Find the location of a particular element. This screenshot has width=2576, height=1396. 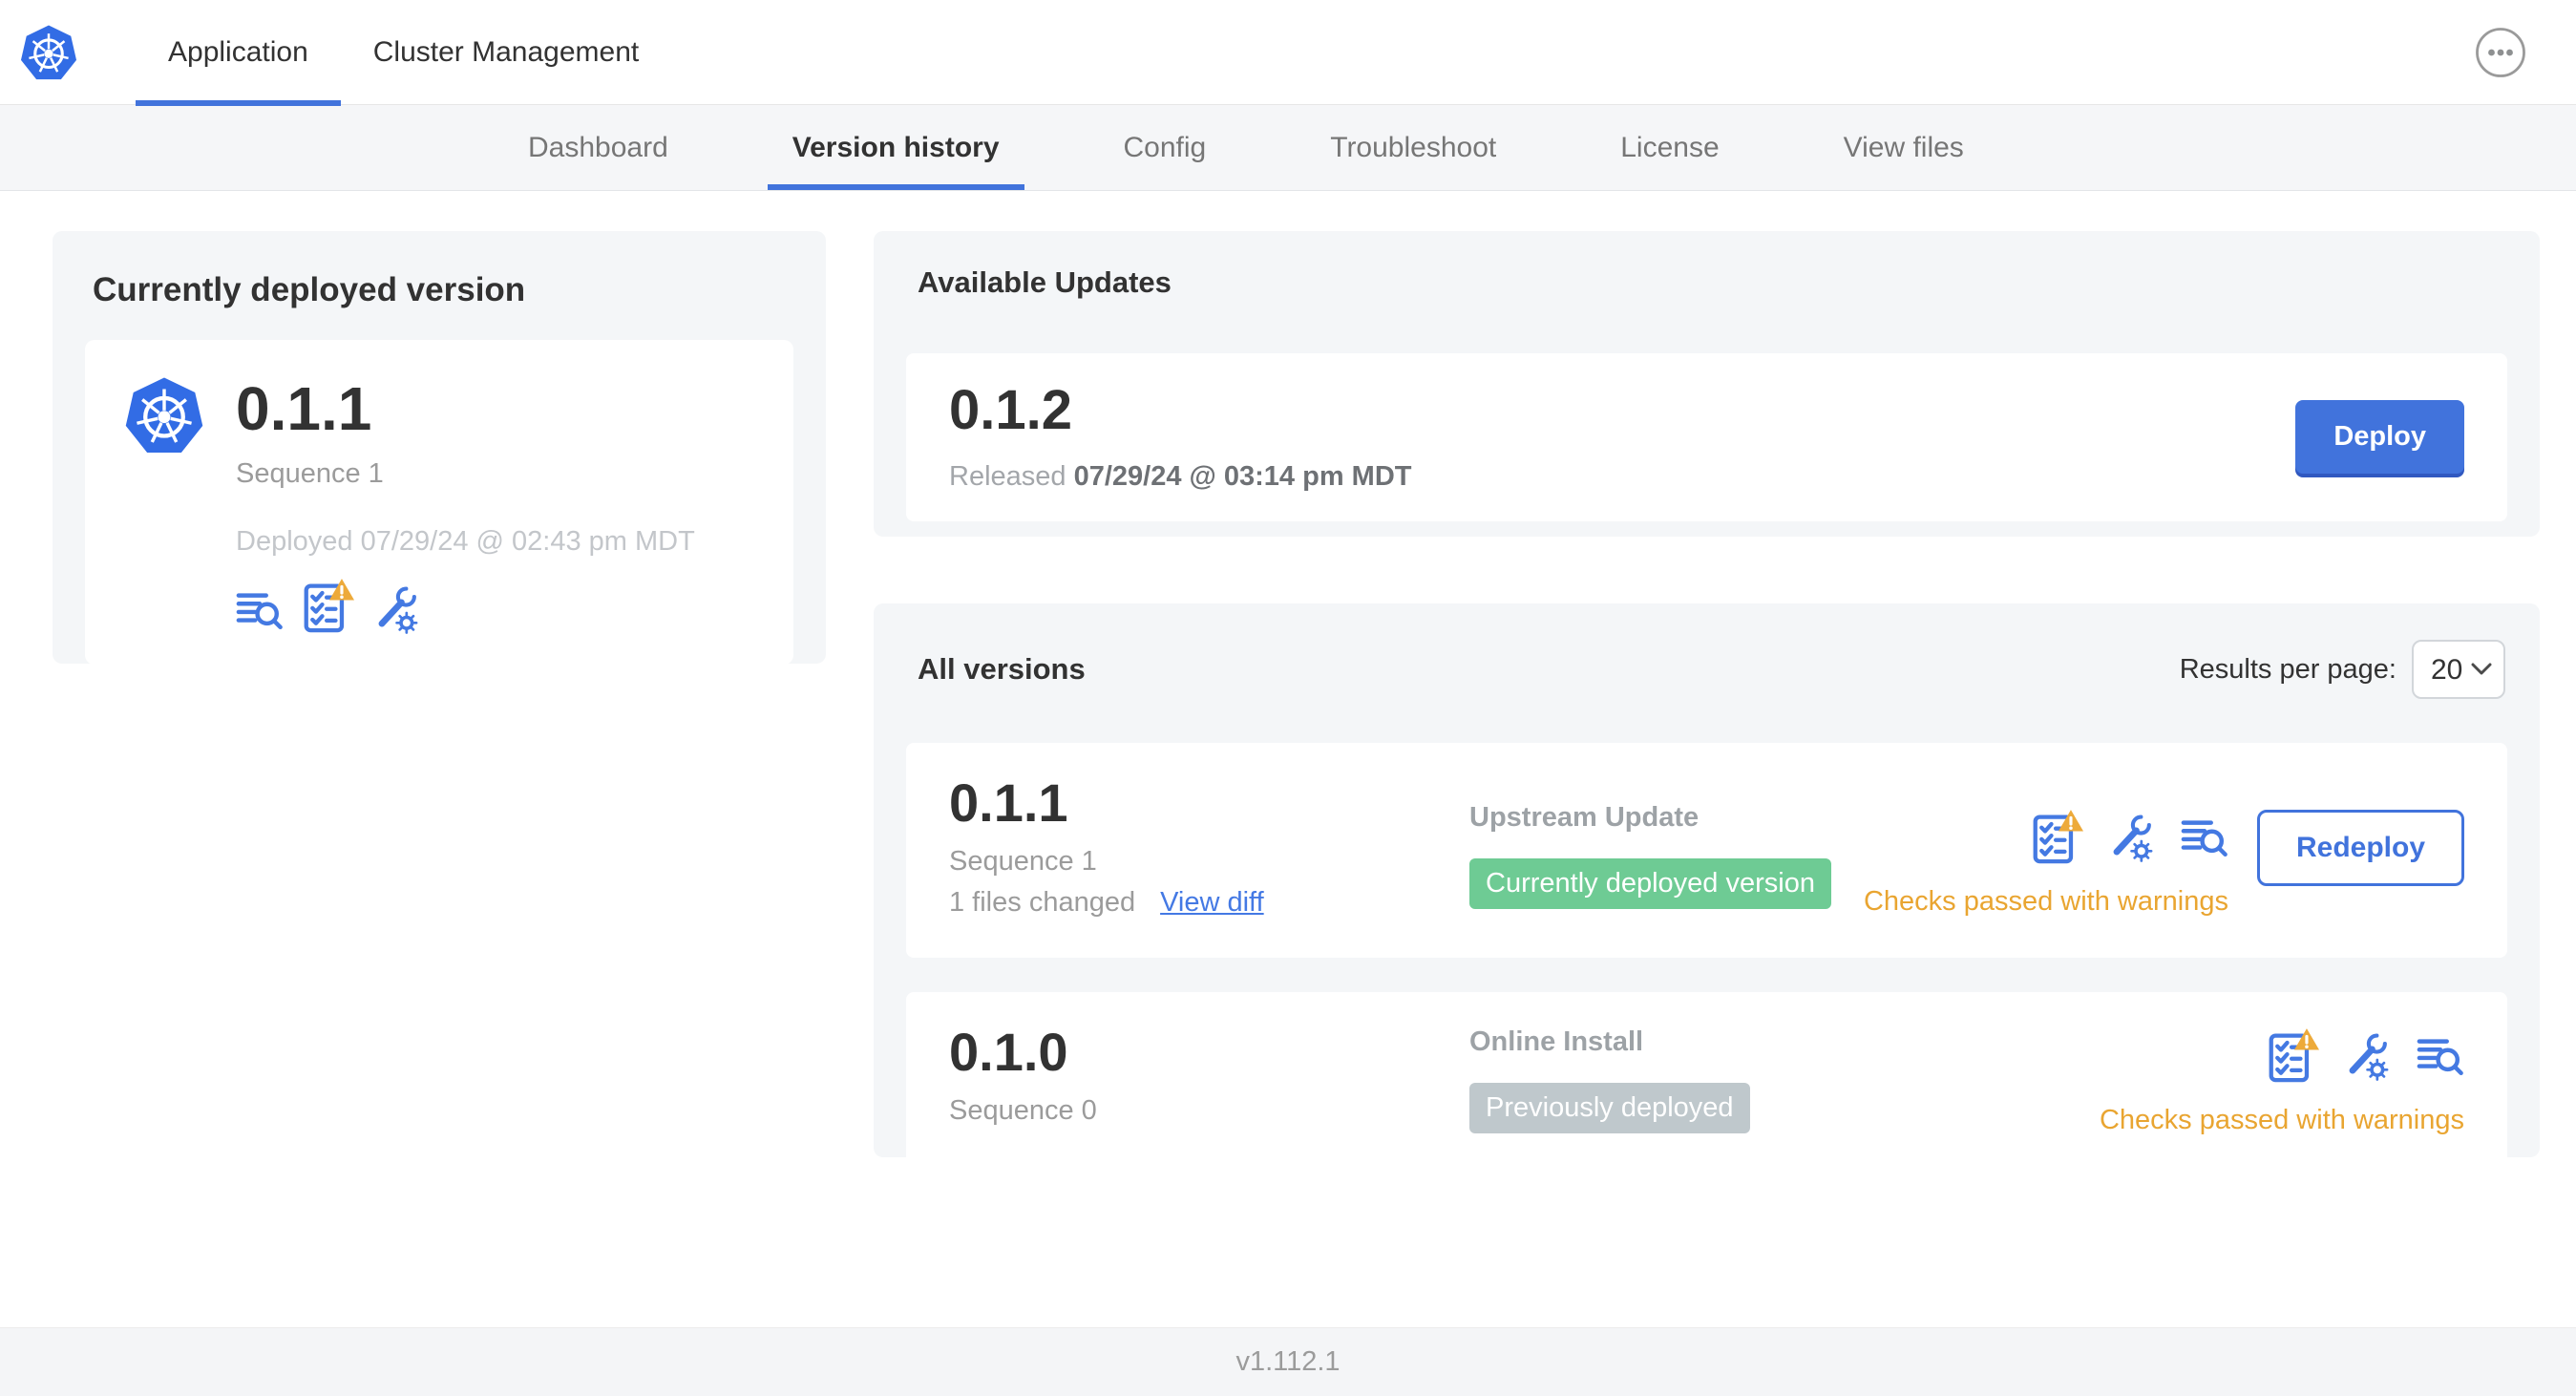

redeploy-button: Redeploy is located at coordinates (2360, 848).